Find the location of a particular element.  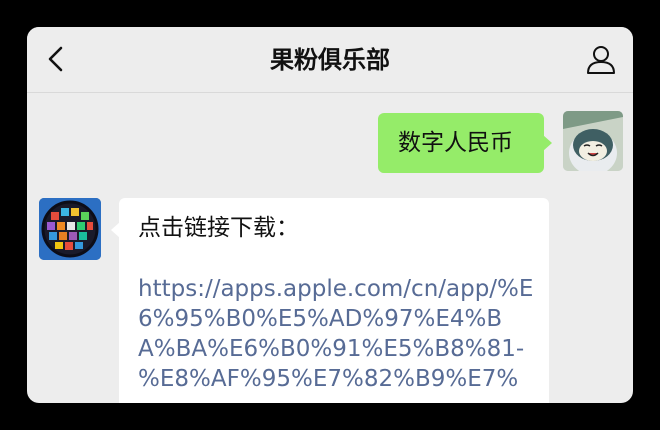

profile-button is located at coordinates (601, 60).